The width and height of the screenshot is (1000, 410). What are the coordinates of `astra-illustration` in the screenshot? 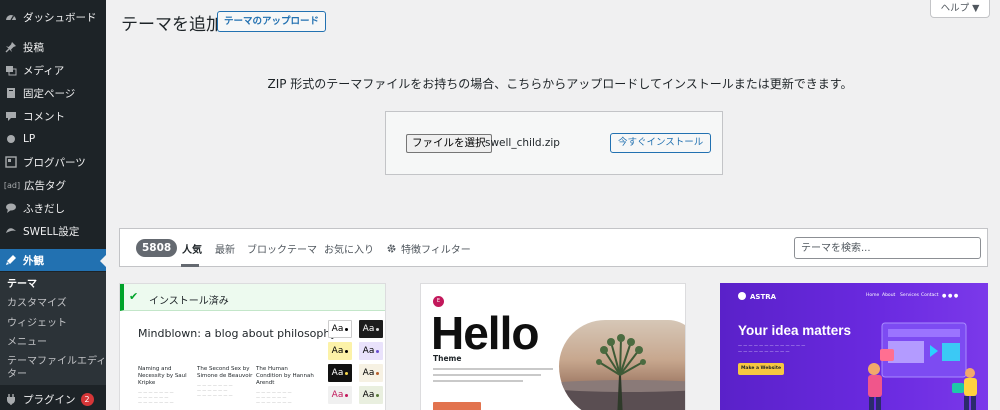 It's located at (922, 366).